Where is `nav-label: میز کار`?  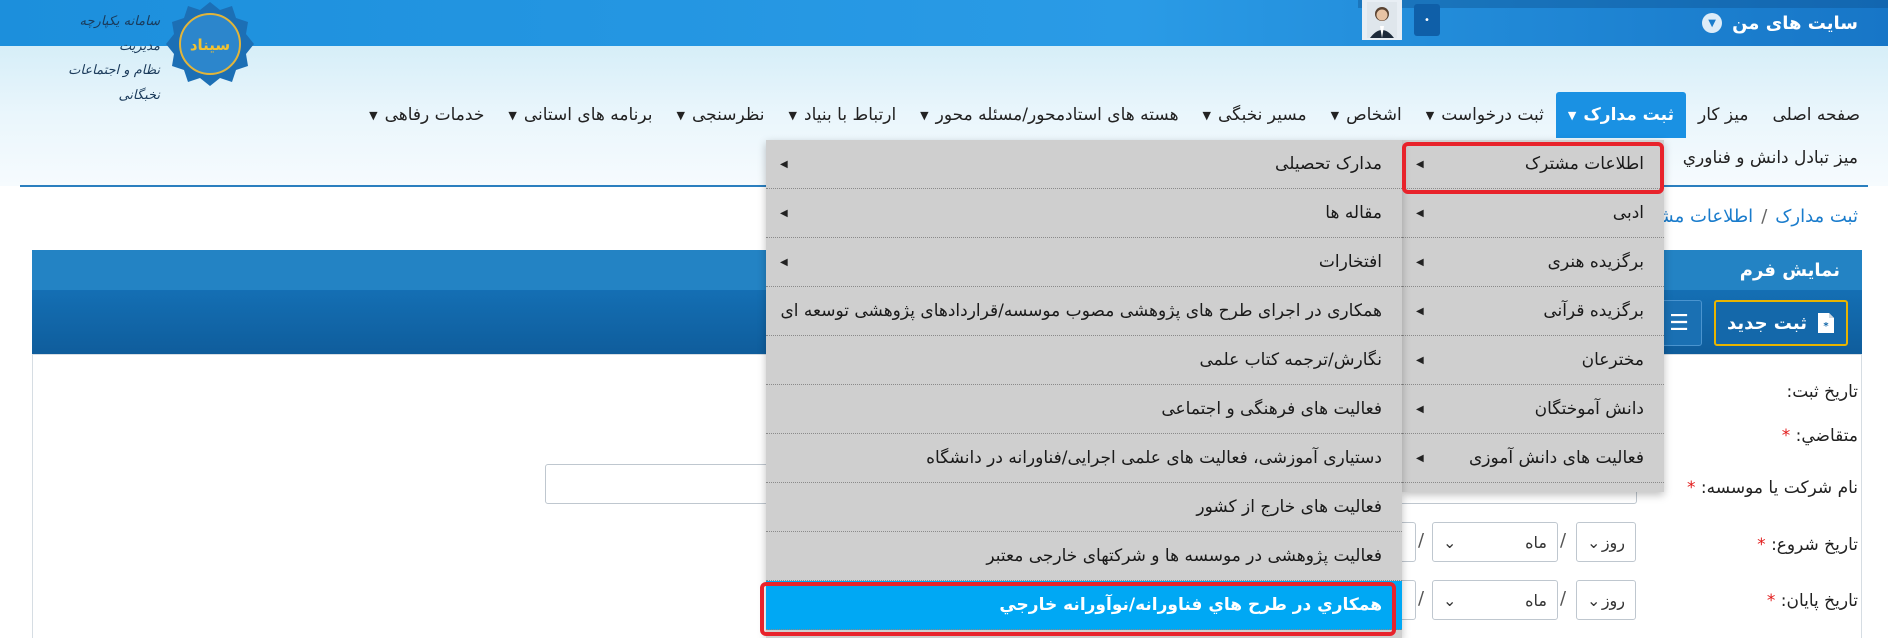
nav-label: میز کار is located at coordinates (1723, 115).